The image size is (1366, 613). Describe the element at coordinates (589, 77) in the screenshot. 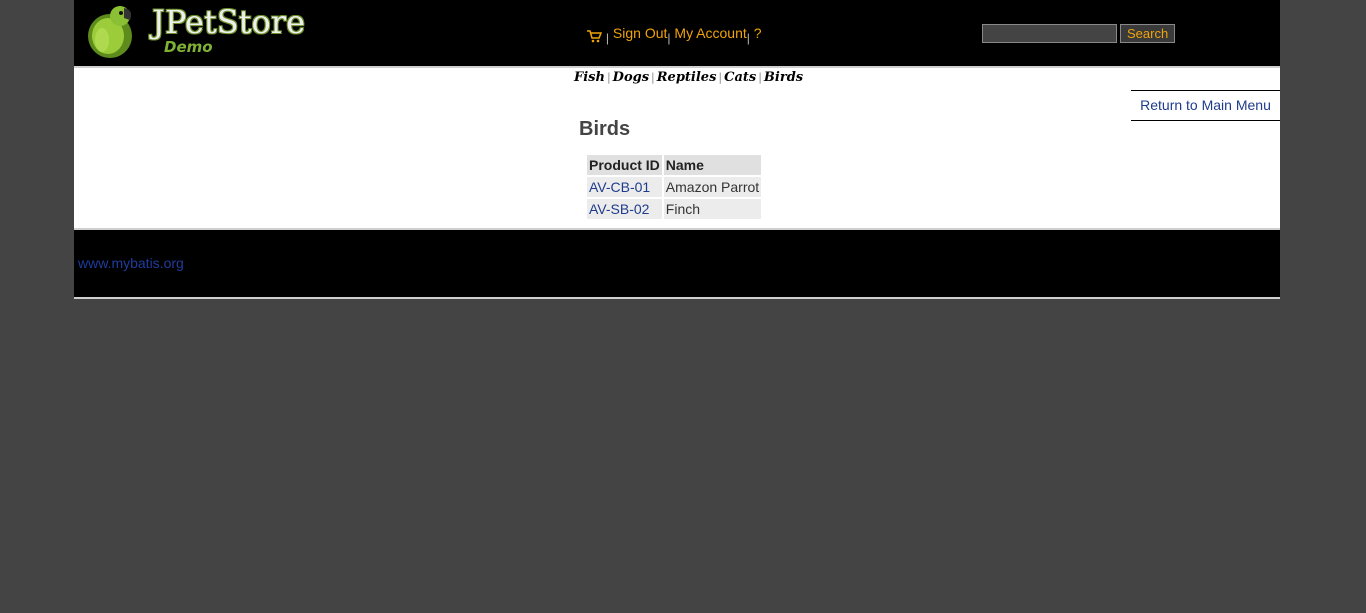

I see `quicklink-fish: Fish` at that location.